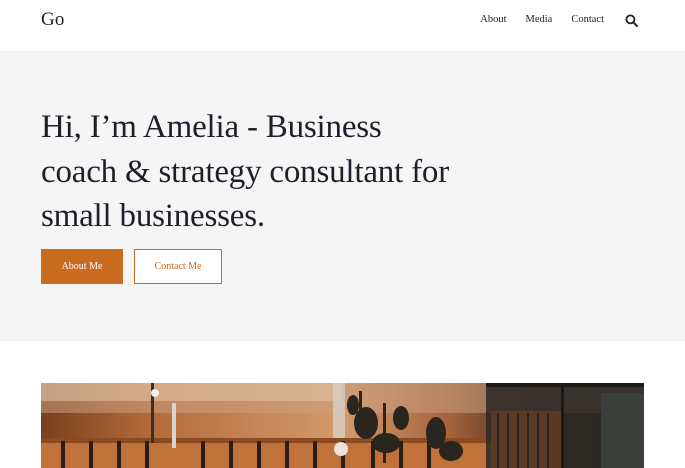 This screenshot has height=468, width=685. Describe the element at coordinates (53, 20) in the screenshot. I see `site-logo: Go` at that location.